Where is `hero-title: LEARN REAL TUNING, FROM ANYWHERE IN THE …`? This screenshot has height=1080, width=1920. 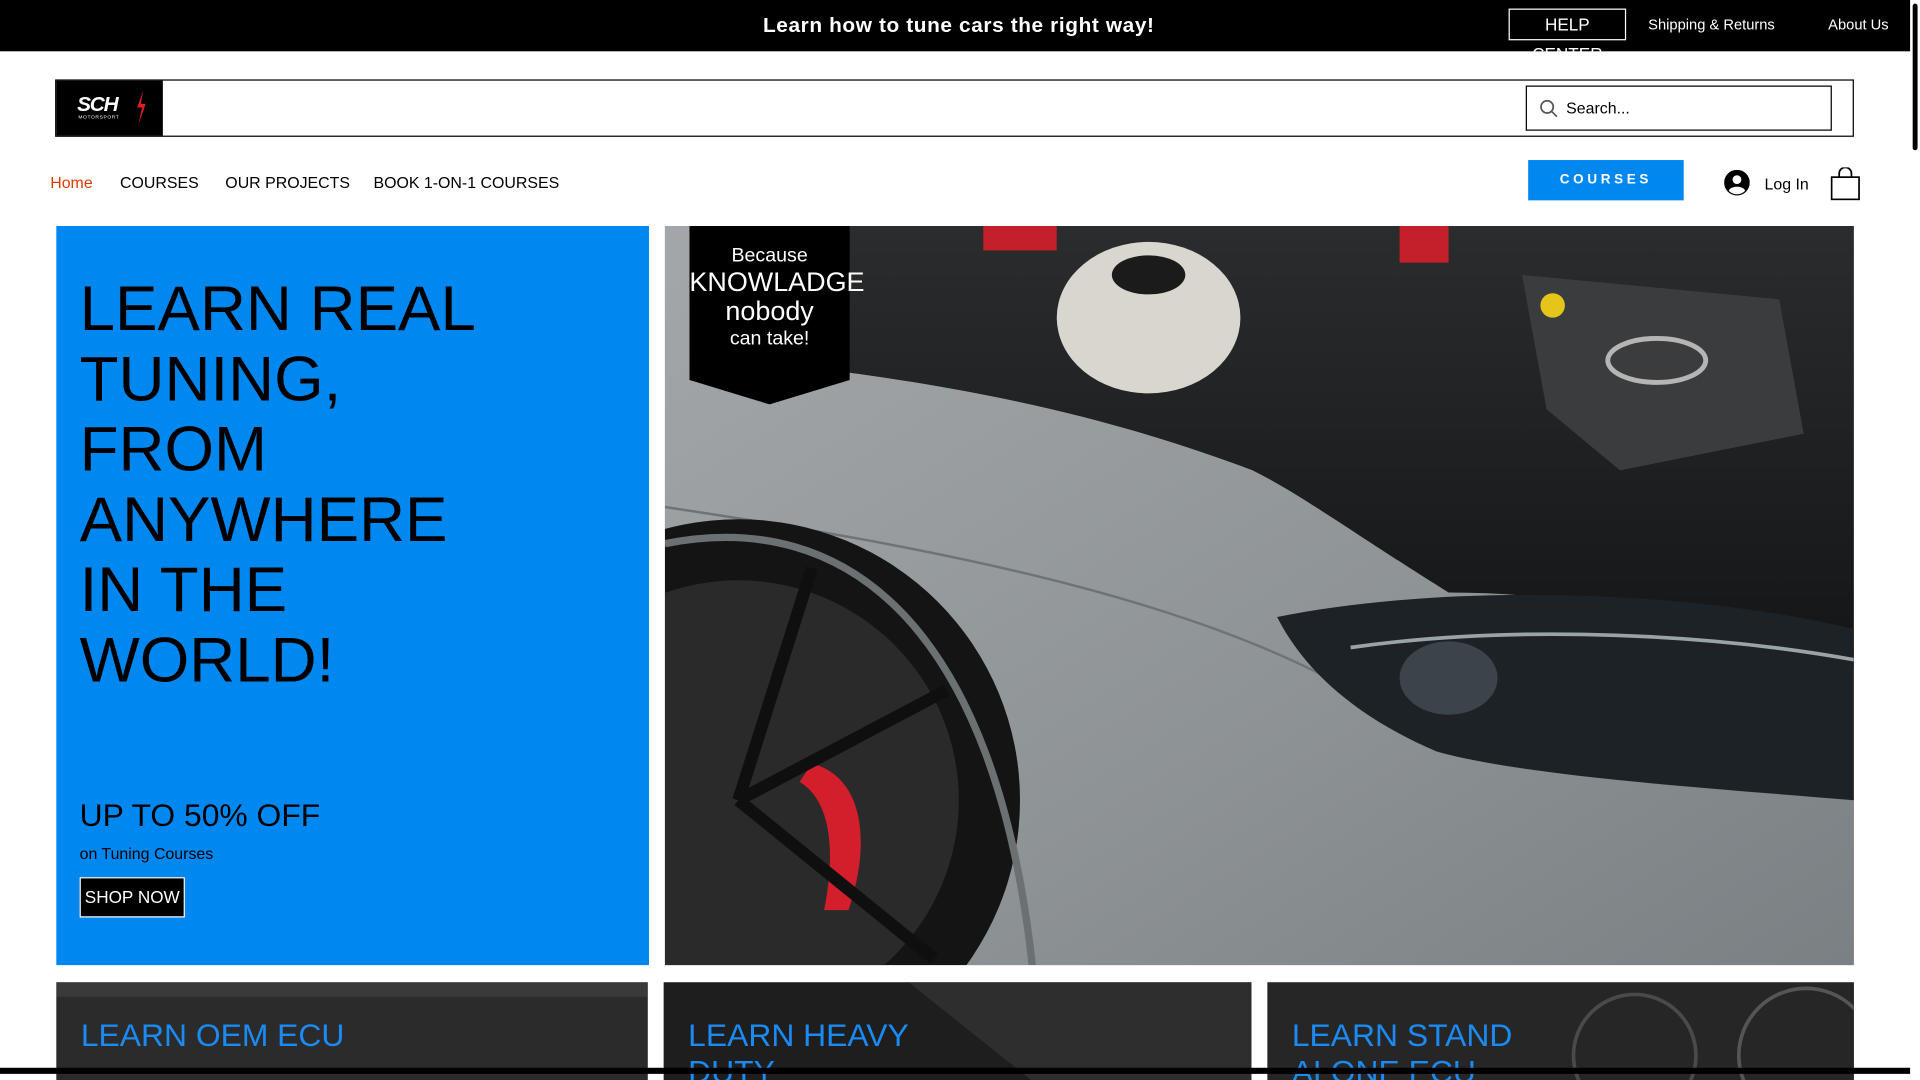 hero-title: LEARN REAL TUNING, FROM ANYWHERE IN THE … is located at coordinates (276, 484).